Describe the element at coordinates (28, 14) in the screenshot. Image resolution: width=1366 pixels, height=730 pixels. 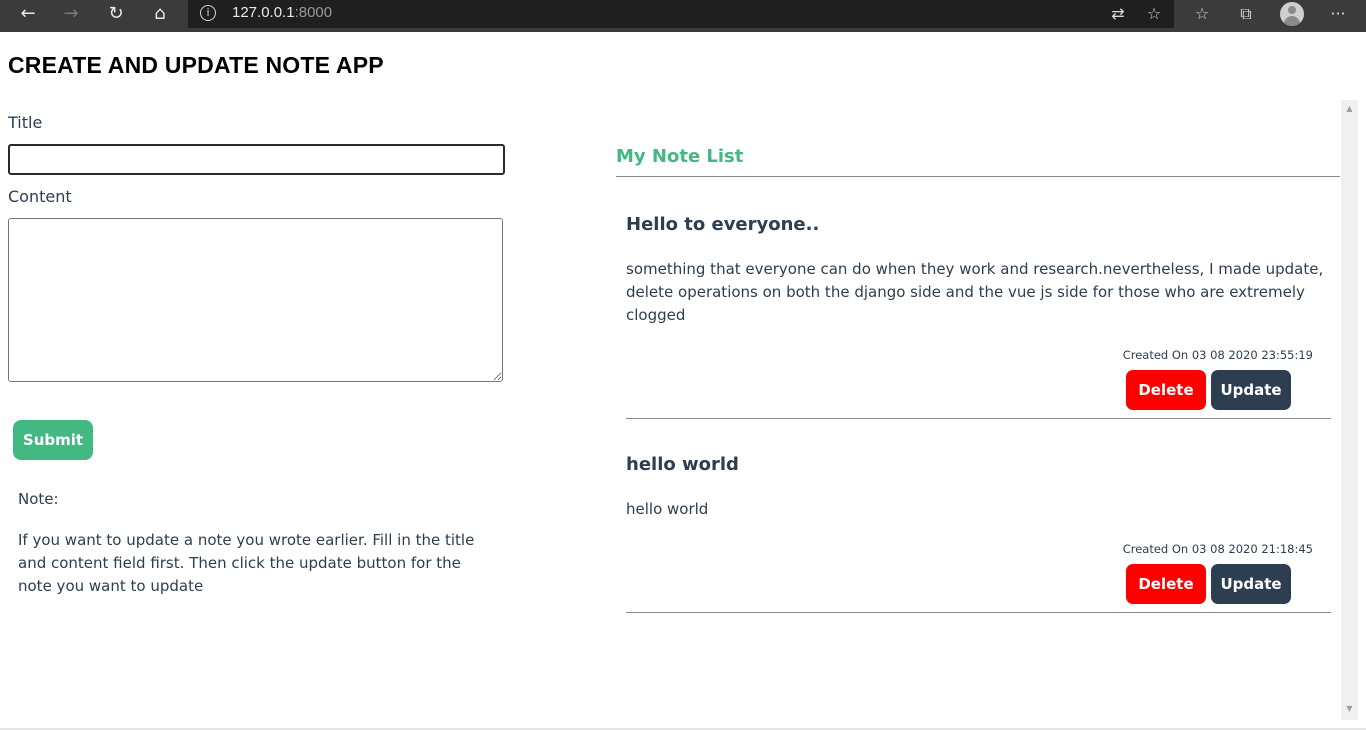
I see `back-icon: ←` at that location.